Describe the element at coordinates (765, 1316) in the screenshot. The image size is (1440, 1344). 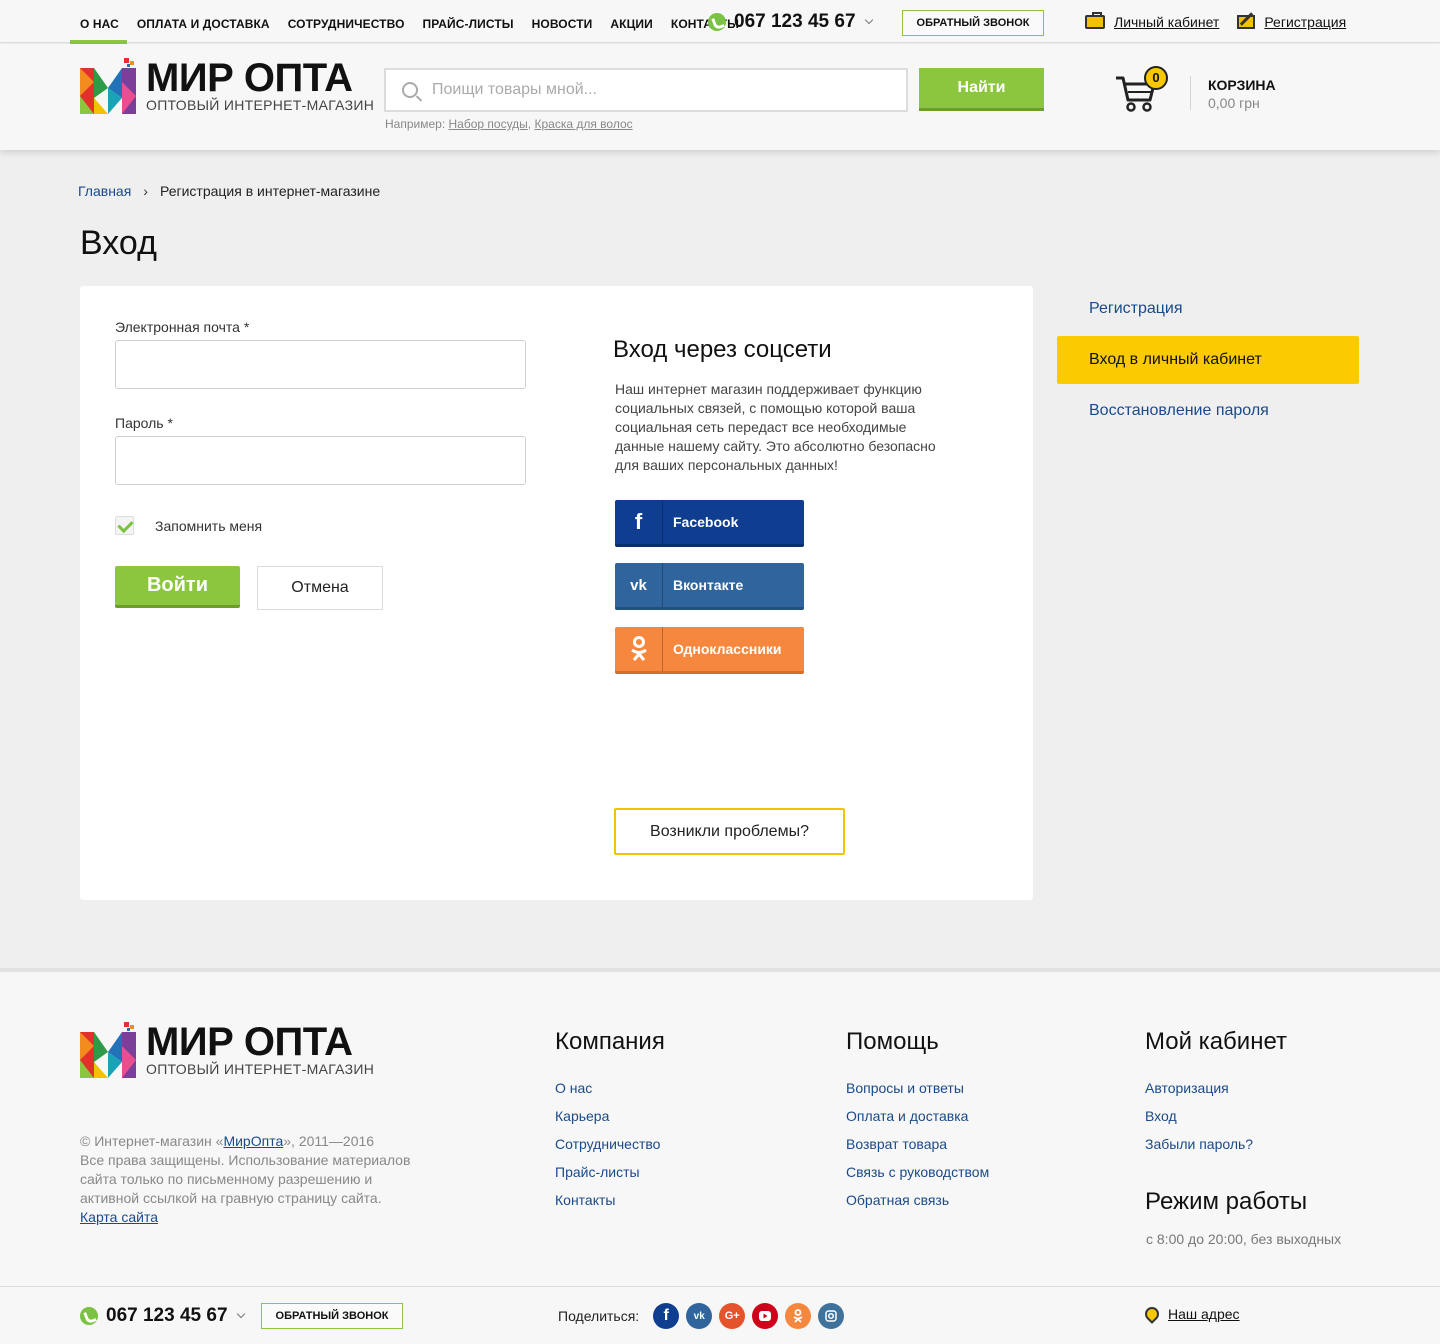
I see `share-youtube-icon` at that location.